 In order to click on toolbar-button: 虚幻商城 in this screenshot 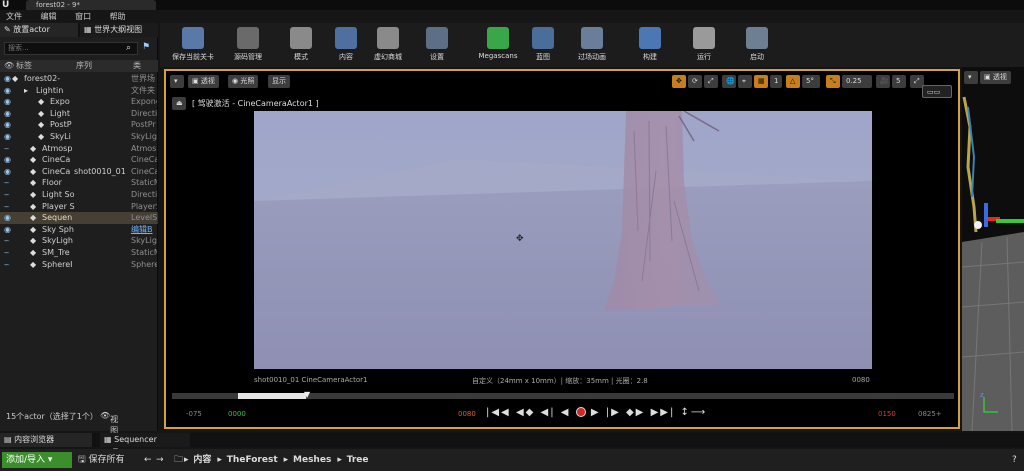, I will do `click(388, 45)`.